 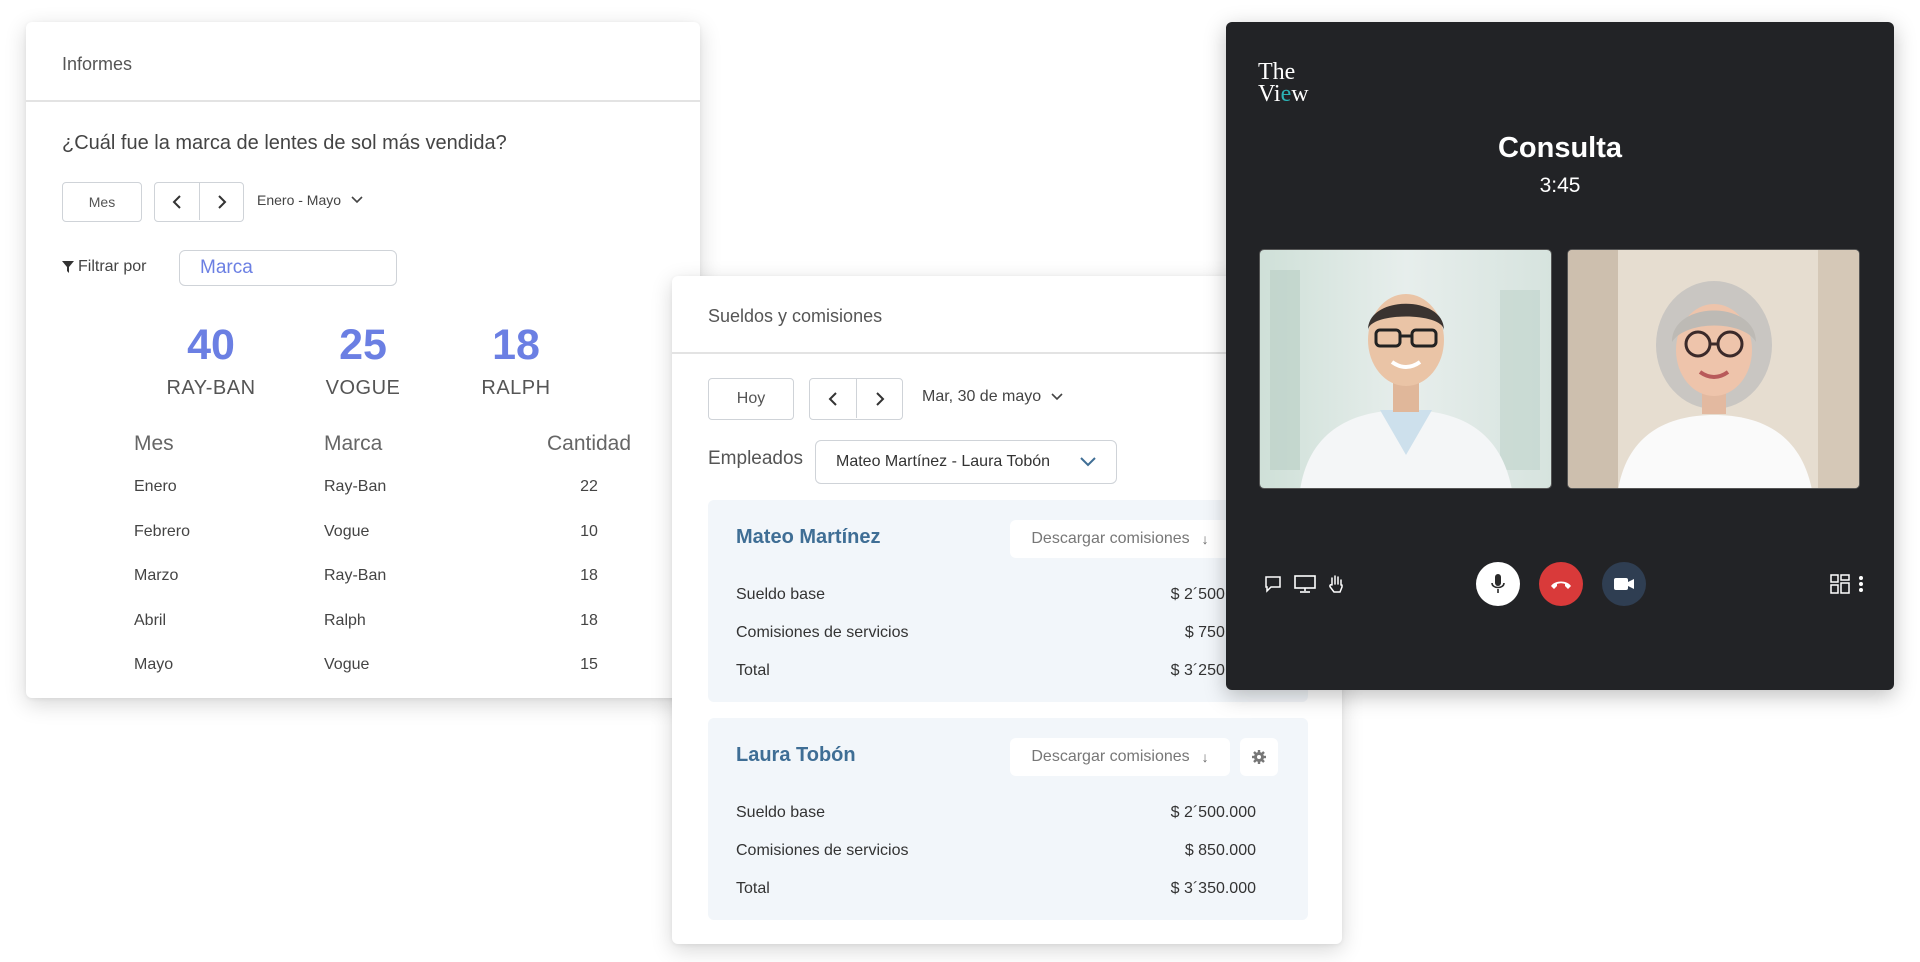 What do you see at coordinates (211, 345) in the screenshot?
I see `stat-value: 40` at bounding box center [211, 345].